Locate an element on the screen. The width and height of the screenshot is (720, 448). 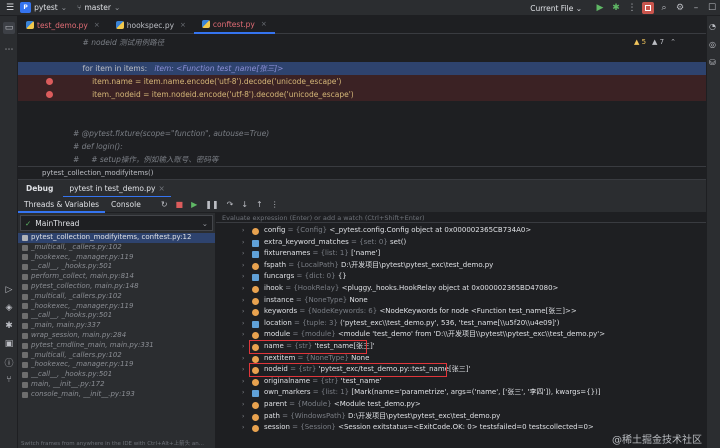
minimize-button: – is located at coordinates (696, 8).